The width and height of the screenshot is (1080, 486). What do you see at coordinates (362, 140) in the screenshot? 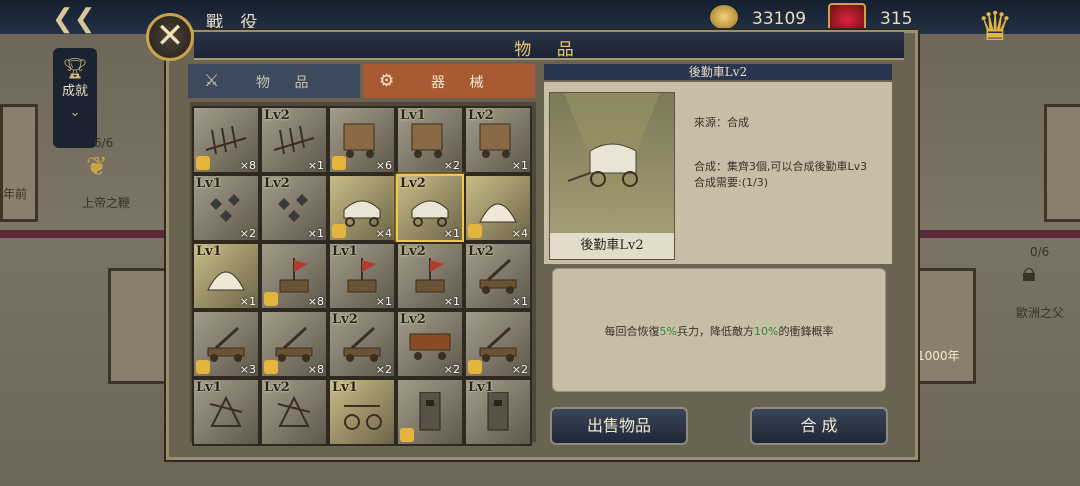
I see `item-slot: ×6` at bounding box center [362, 140].